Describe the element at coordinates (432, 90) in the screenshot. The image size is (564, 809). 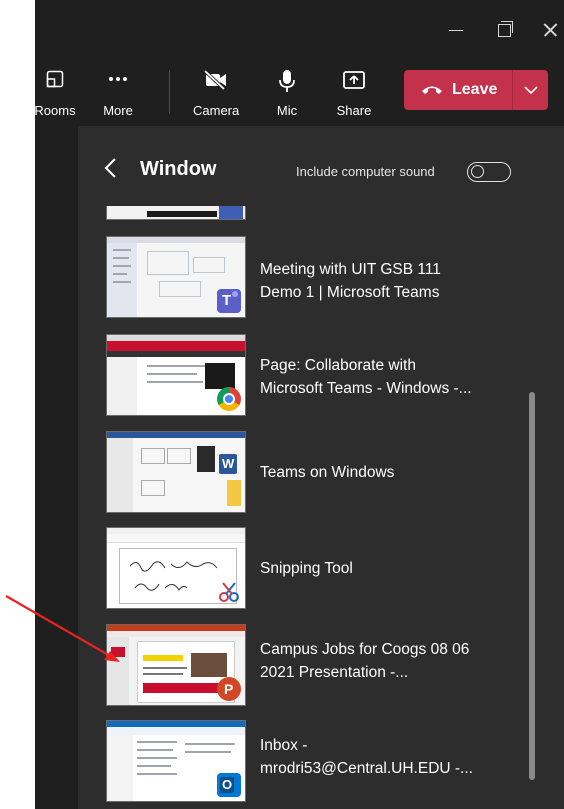
I see `hang-up-icon` at that location.